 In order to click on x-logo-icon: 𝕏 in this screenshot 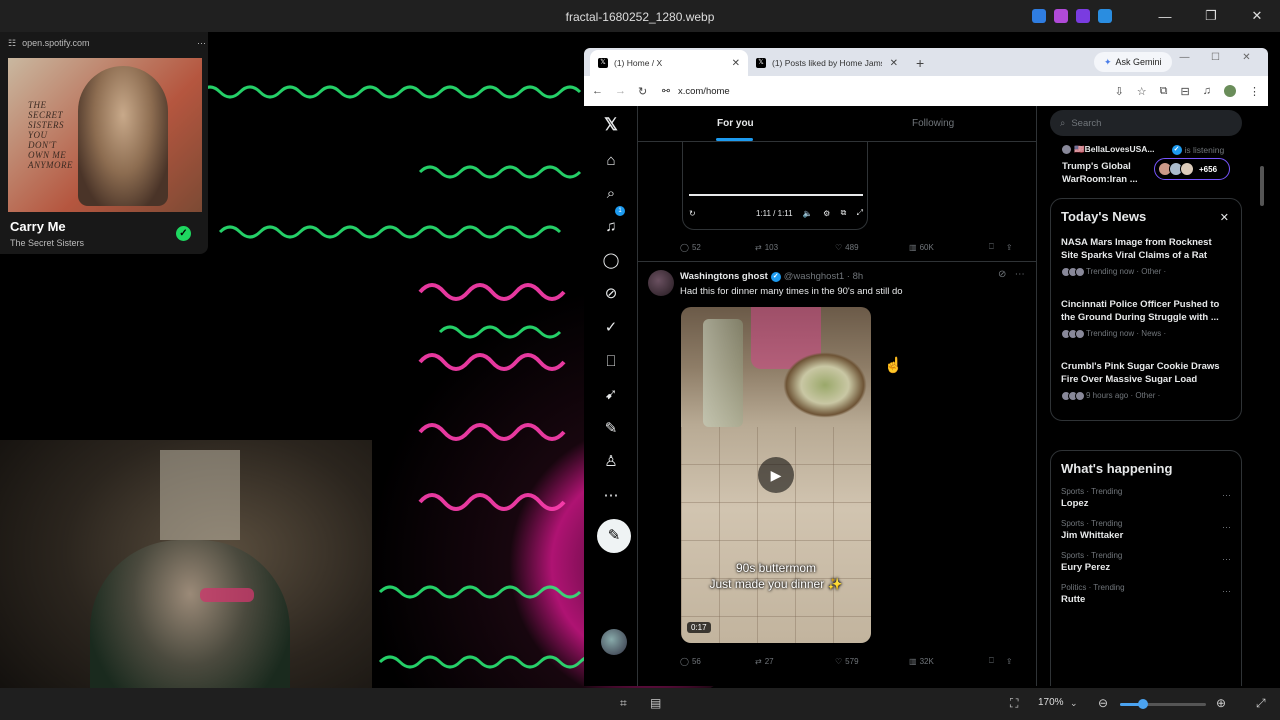, I will do `click(611, 125)`.